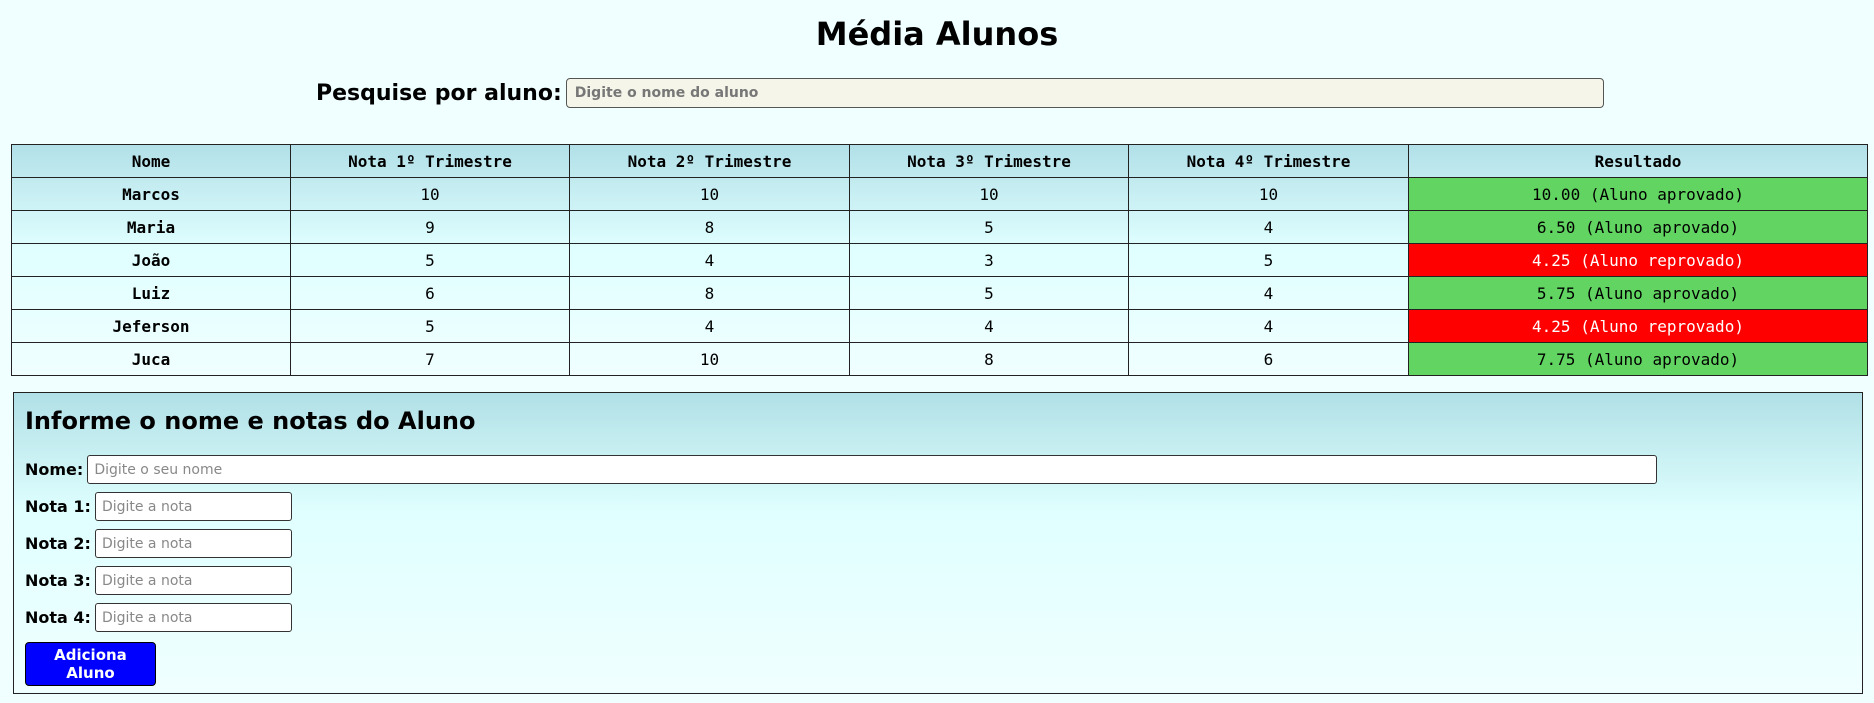  I want to click on grade-1: 6, so click(430, 293).